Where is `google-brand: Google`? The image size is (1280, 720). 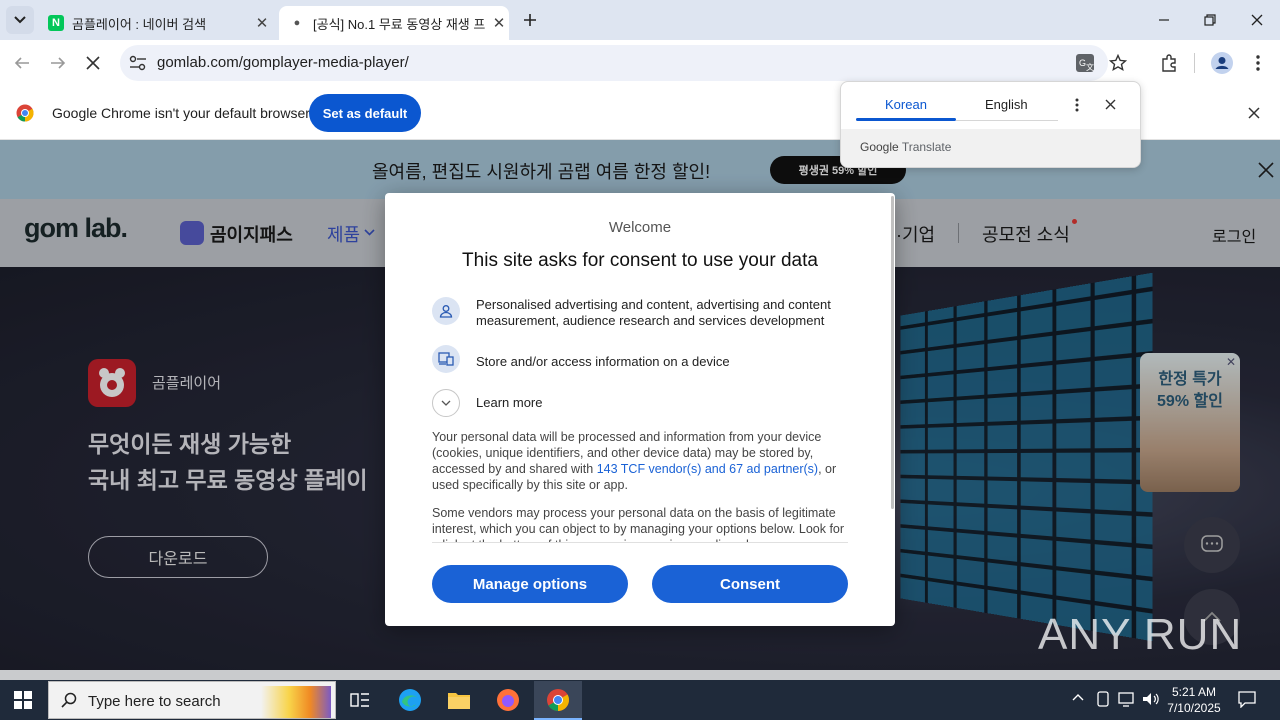
google-brand: Google is located at coordinates (879, 147).